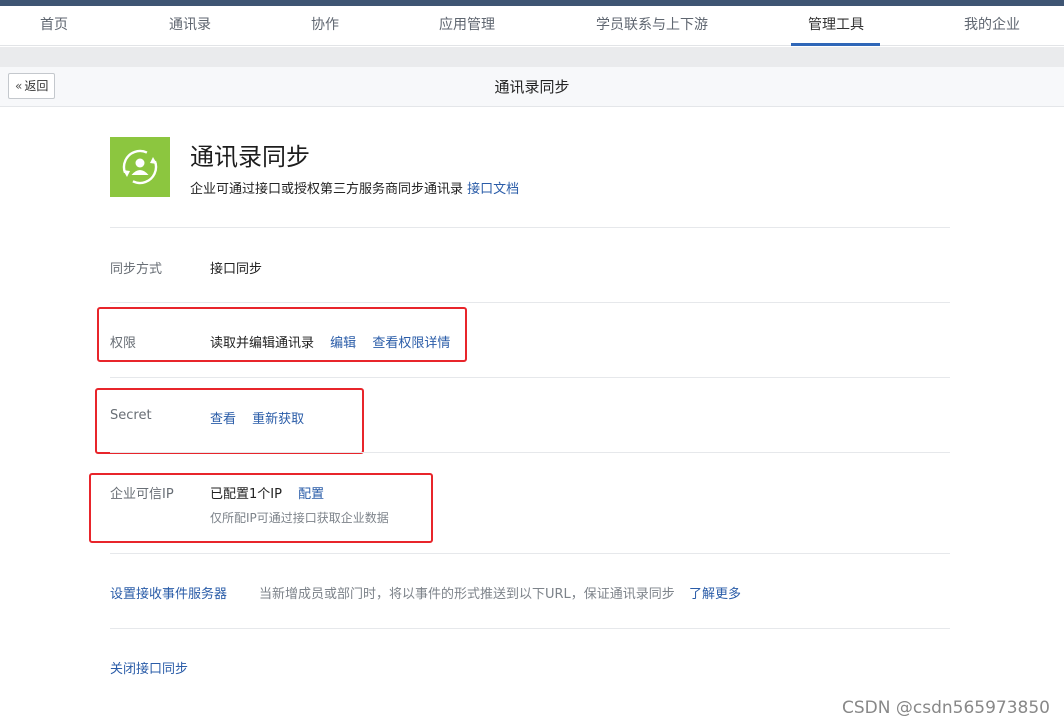 Image resolution: width=1064 pixels, height=725 pixels. What do you see at coordinates (835, 44) in the screenshot?
I see `active-tab-indicator` at bounding box center [835, 44].